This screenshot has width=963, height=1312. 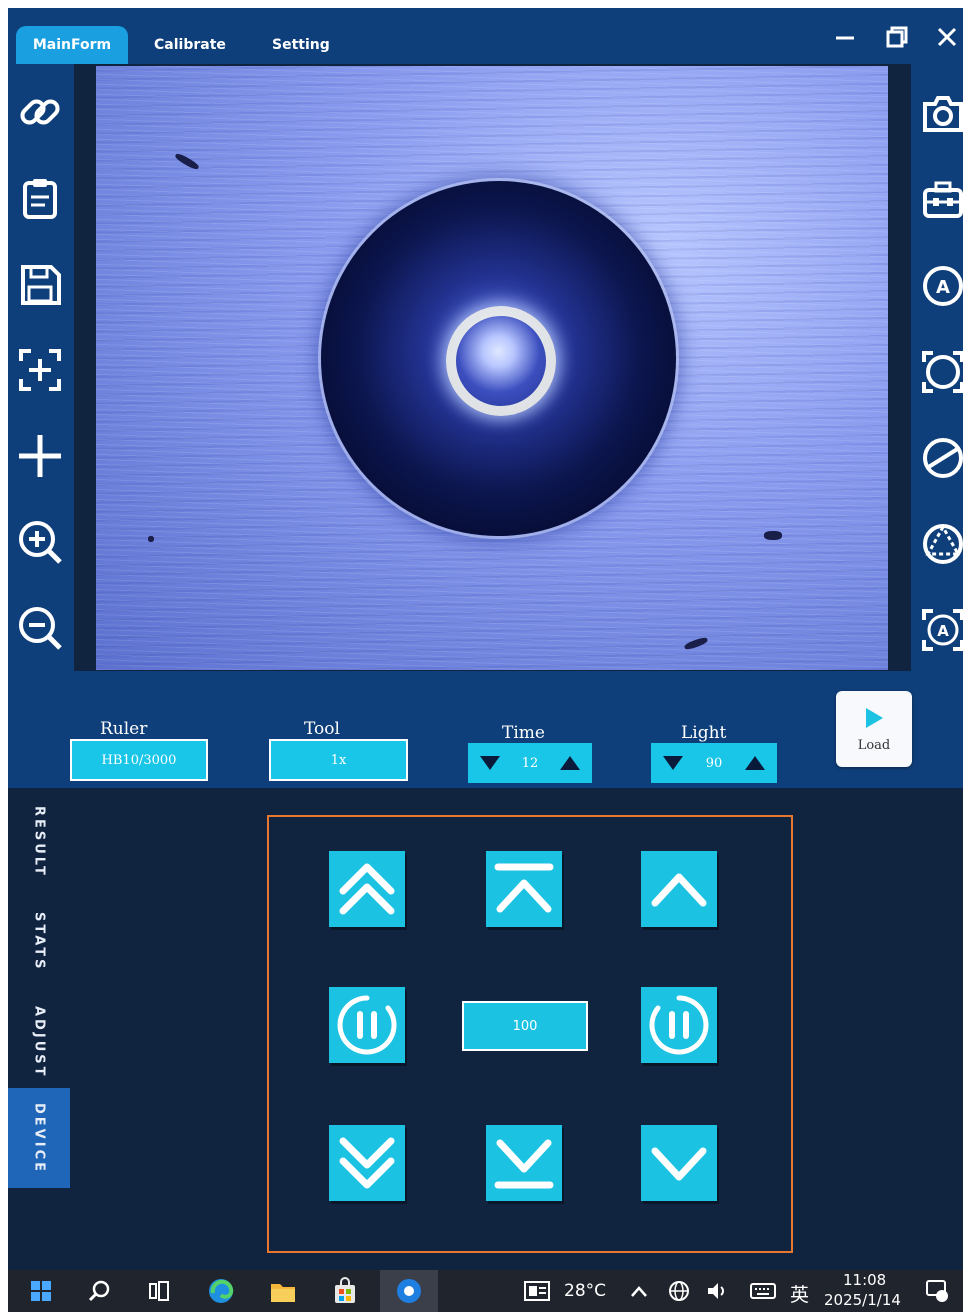 I want to click on toolbox-icon, so click(x=940, y=200).